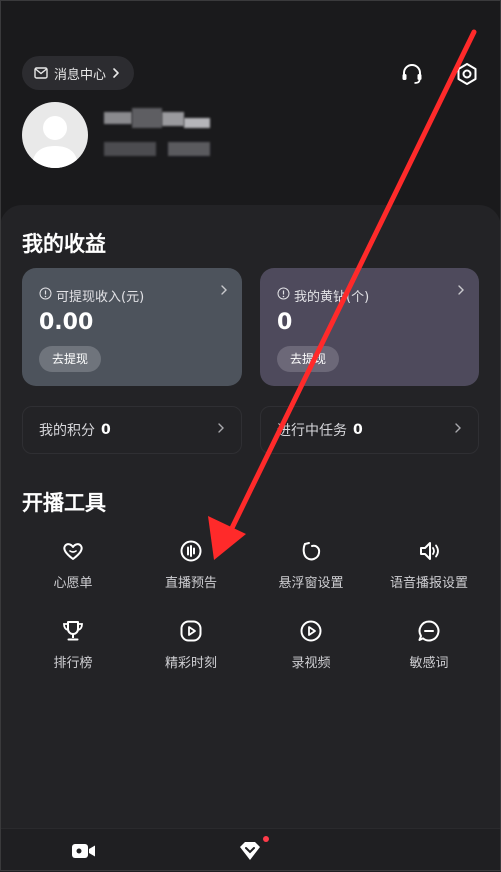 The width and height of the screenshot is (501, 872). What do you see at coordinates (73, 551) in the screenshot?
I see `heart-icon` at bounding box center [73, 551].